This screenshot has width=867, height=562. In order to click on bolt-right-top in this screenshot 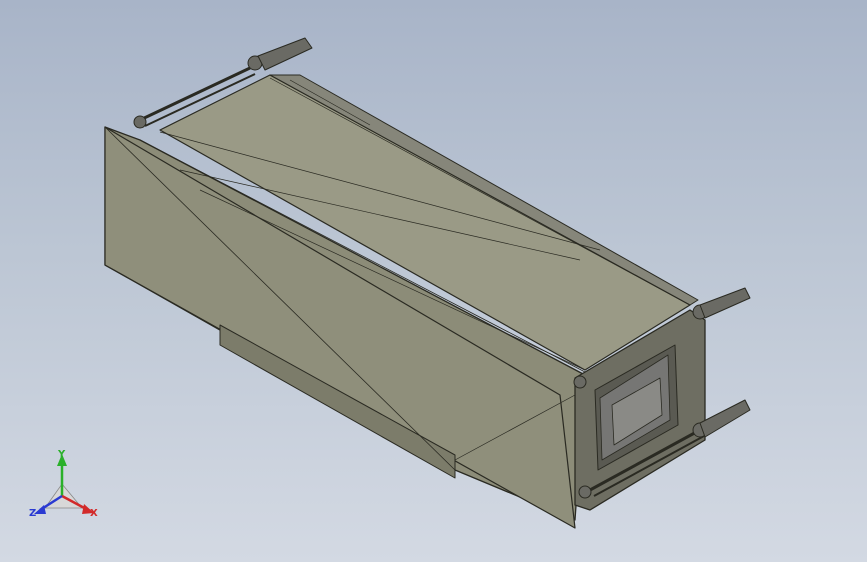, I will do `click(721, 303)`.